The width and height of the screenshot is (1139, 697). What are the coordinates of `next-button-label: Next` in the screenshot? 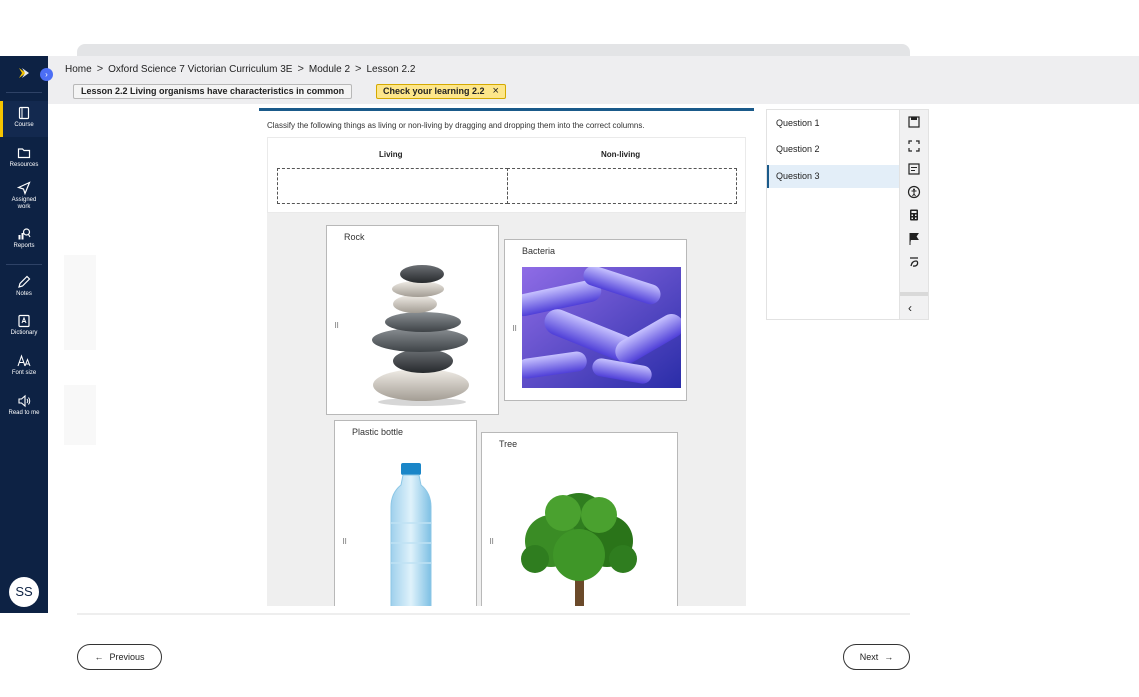 It's located at (869, 657).